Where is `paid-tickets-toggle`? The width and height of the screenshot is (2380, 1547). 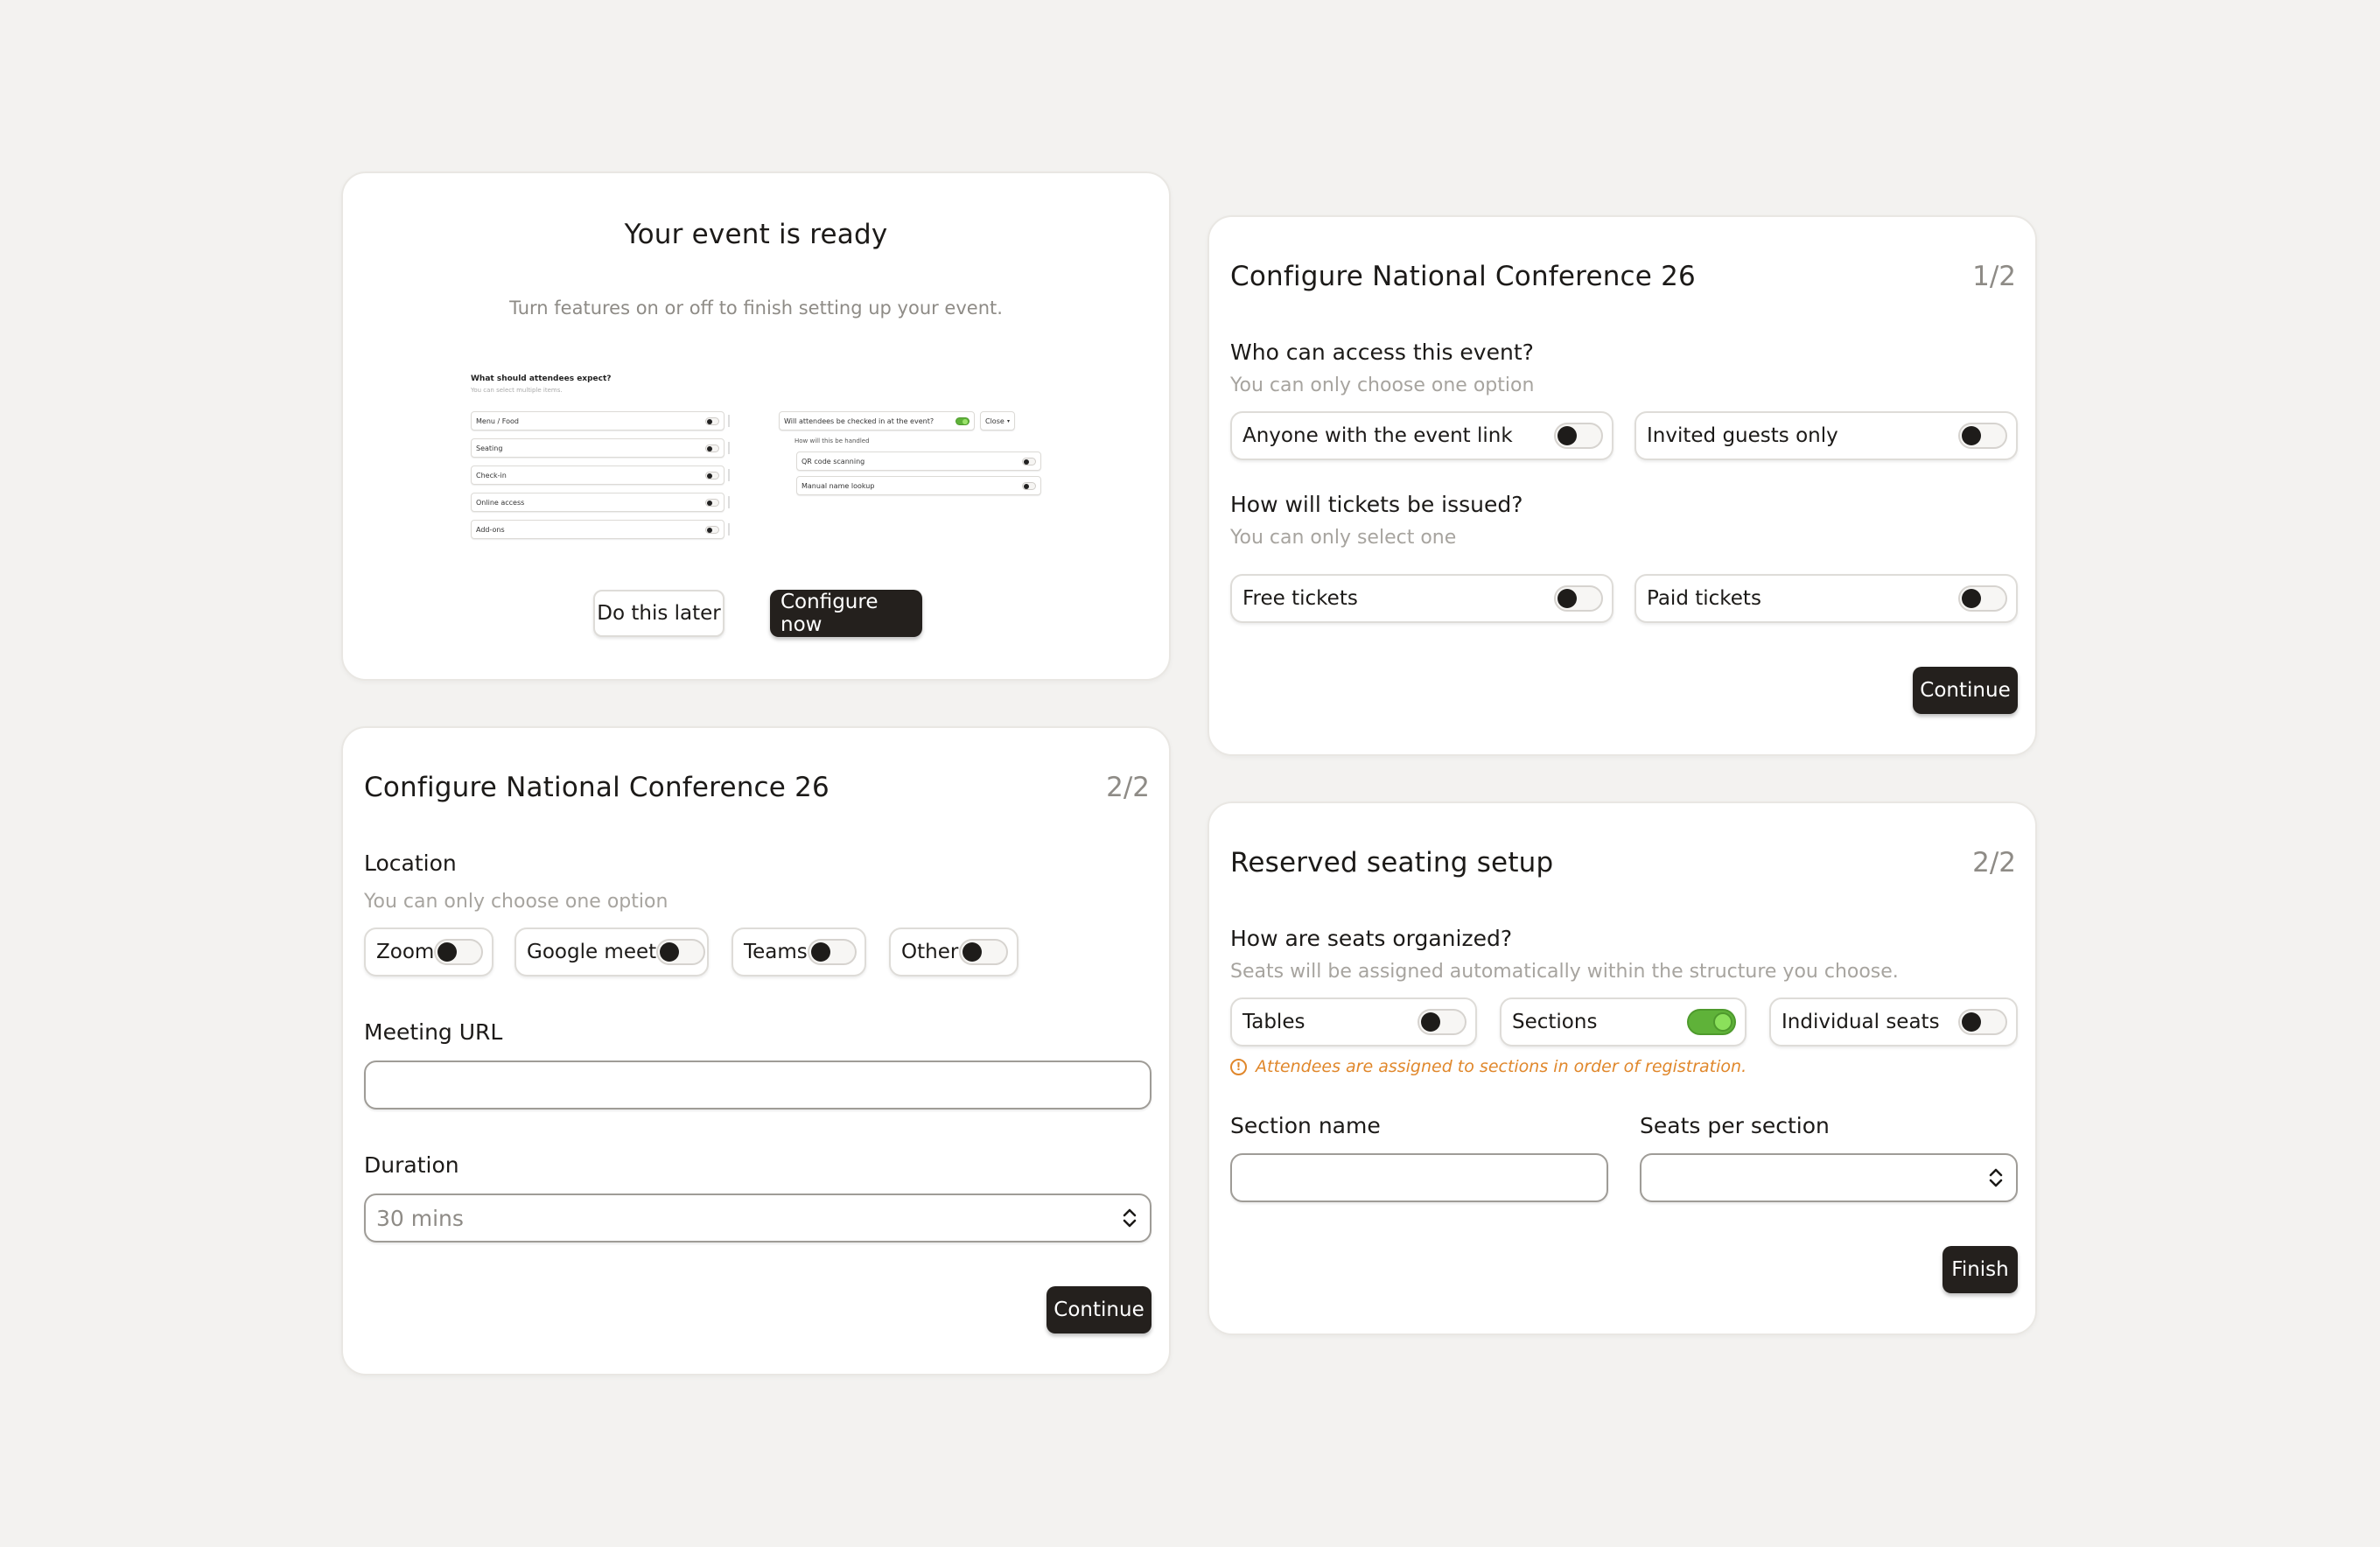 paid-tickets-toggle is located at coordinates (1982, 598).